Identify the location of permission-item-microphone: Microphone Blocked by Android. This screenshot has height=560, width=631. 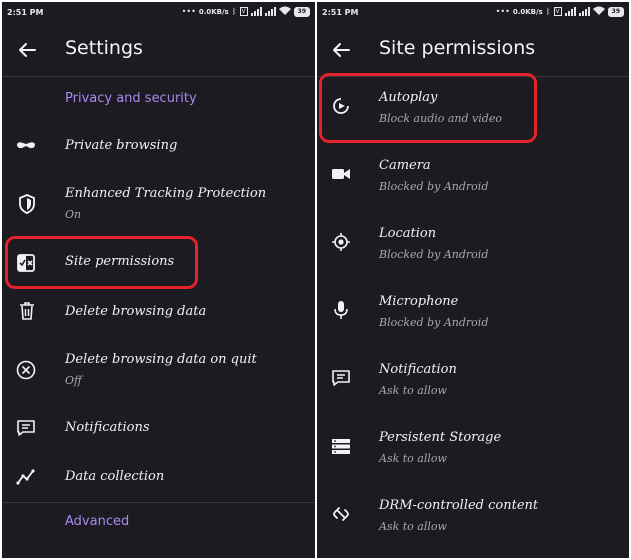
(473, 315).